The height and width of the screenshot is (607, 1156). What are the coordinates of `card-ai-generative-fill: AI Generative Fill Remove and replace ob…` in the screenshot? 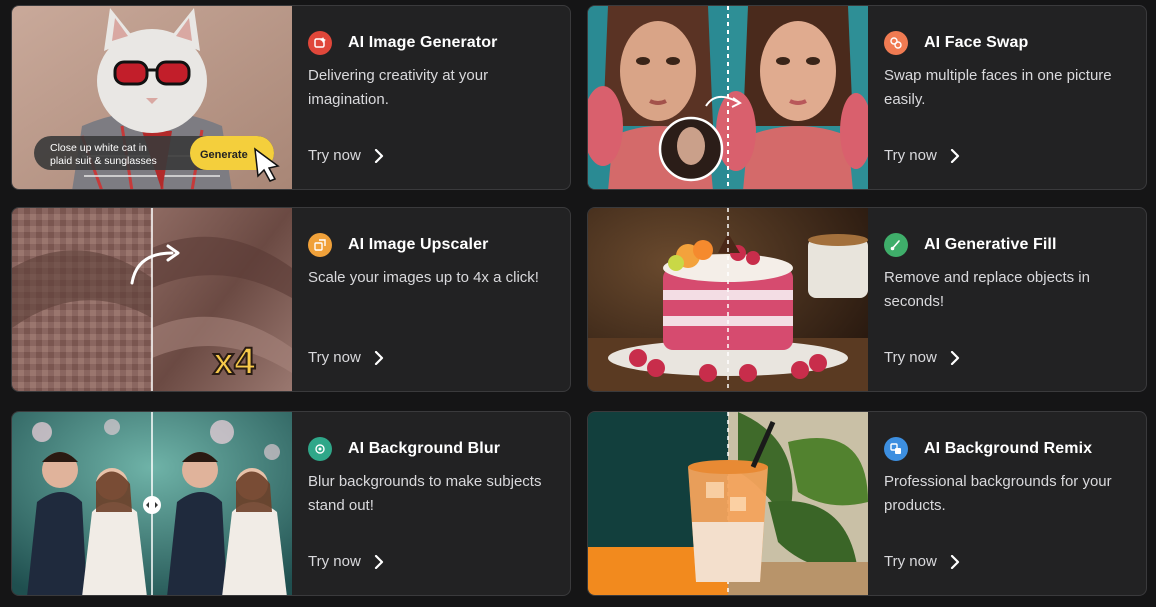 It's located at (867, 299).